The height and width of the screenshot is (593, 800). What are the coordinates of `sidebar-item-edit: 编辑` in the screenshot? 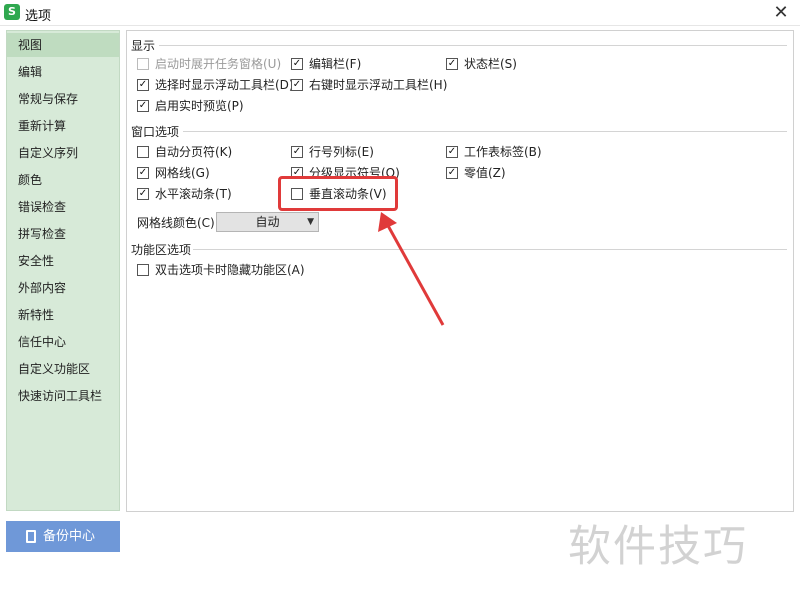 It's located at (63, 72).